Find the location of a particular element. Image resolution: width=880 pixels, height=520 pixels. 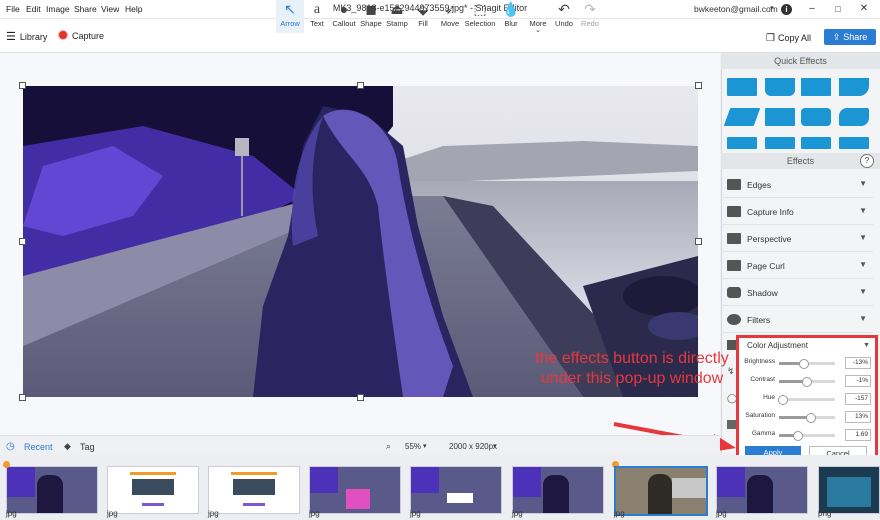

close-icon: ✕ is located at coordinates (864, 9).